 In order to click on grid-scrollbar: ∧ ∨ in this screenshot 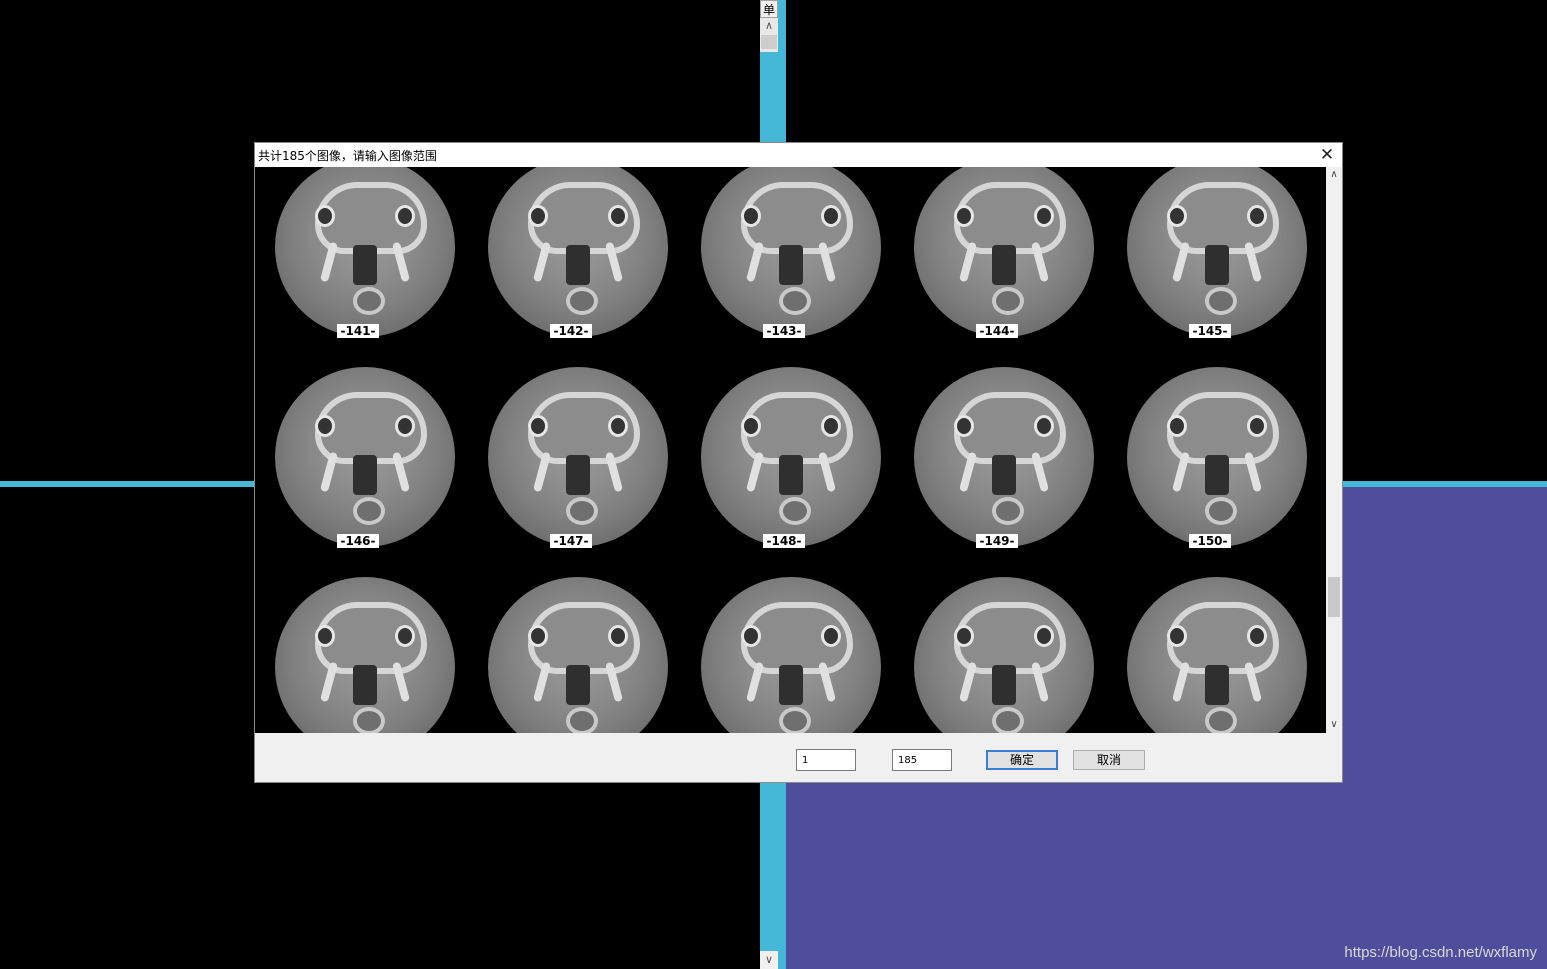, I will do `click(1334, 450)`.